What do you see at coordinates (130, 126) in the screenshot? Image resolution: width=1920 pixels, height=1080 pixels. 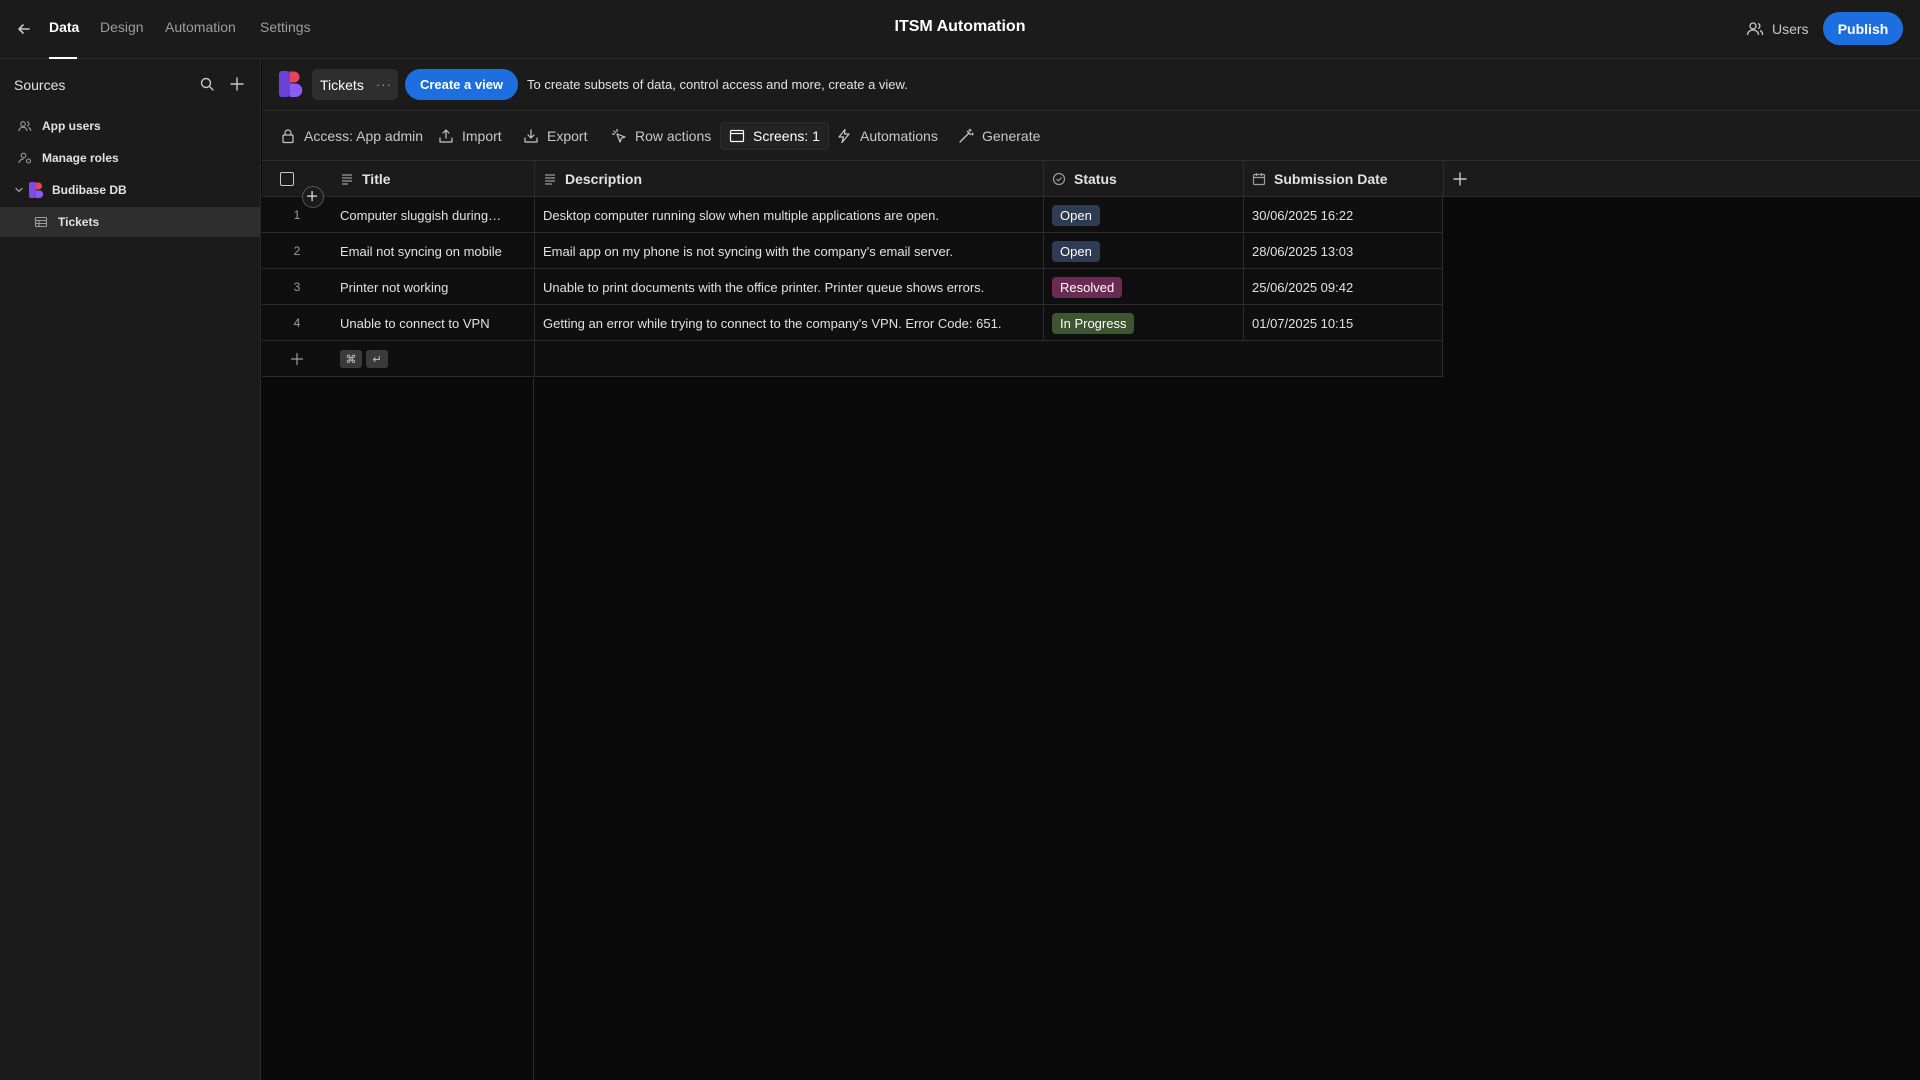 I see `sidebar-item-app-users: App users` at bounding box center [130, 126].